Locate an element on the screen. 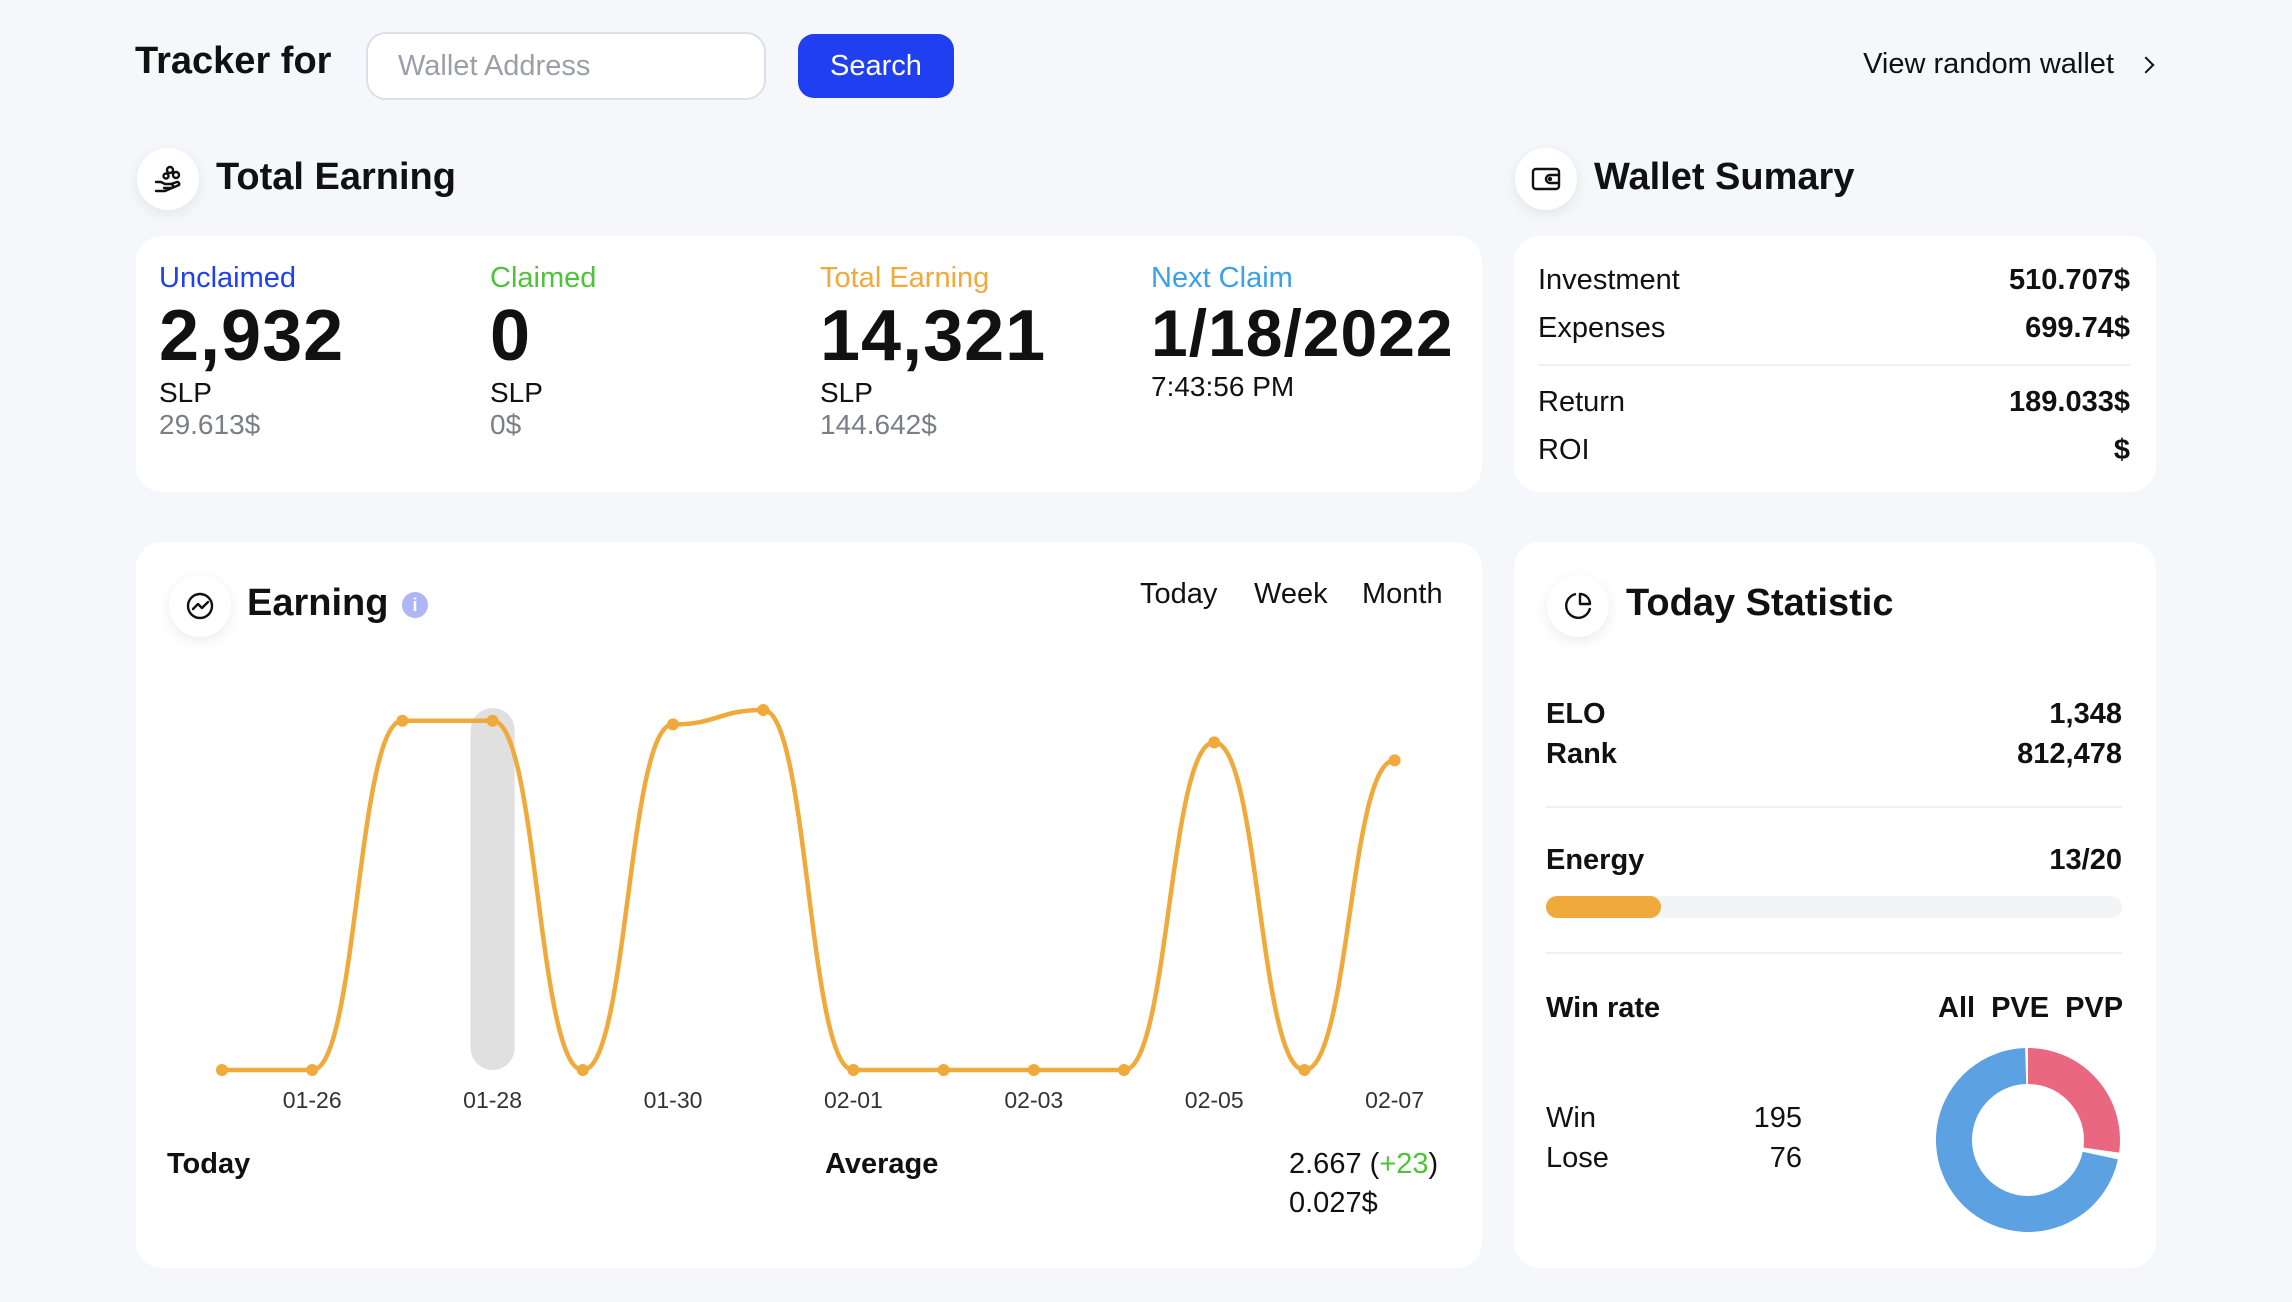  win-row: Win 195 is located at coordinates (1674, 1118).